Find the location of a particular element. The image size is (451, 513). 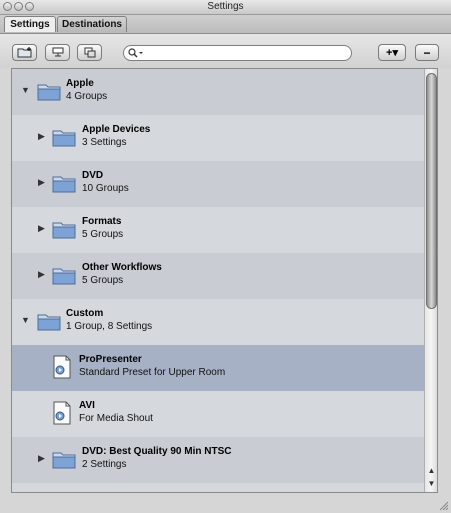

window-title: Settings is located at coordinates (225, 6).